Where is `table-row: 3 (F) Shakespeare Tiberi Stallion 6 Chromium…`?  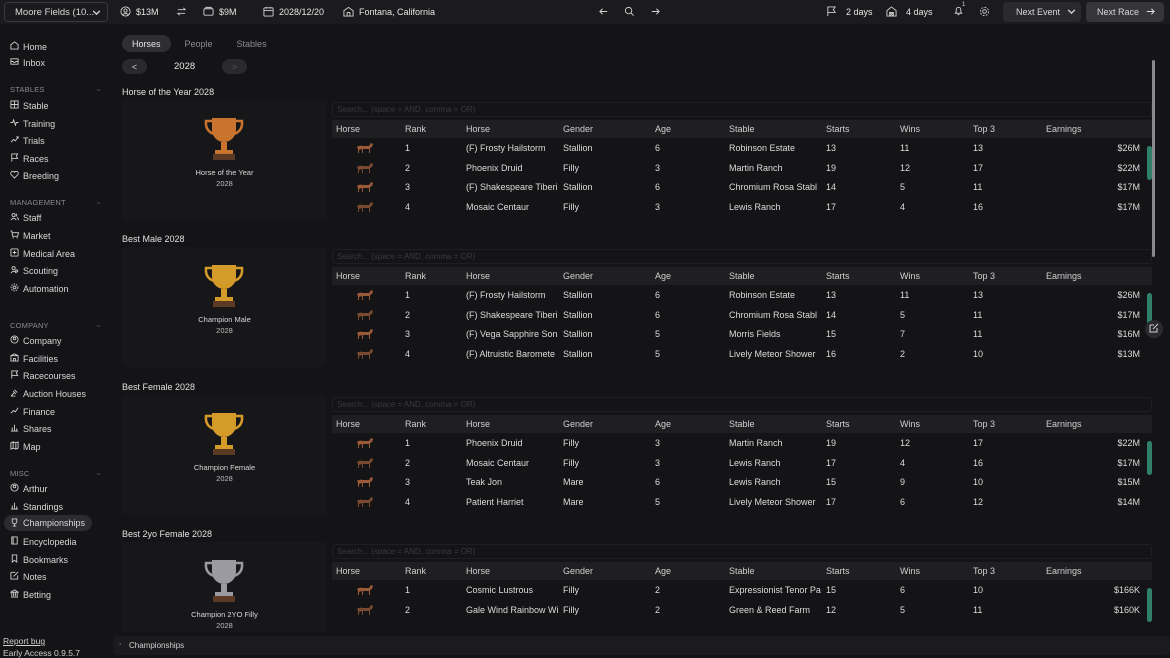
table-row: 3 (F) Shakespeare Tiberi Stallion 6 Chromium… is located at coordinates (738, 187).